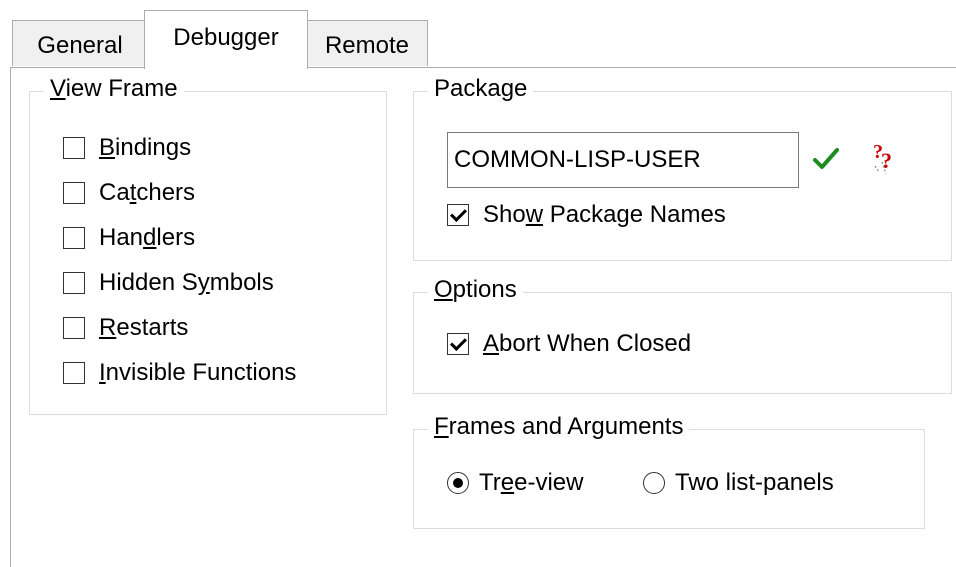  Describe the element at coordinates (107, 147) in the screenshot. I see `bindings-mnemonic: B` at that location.